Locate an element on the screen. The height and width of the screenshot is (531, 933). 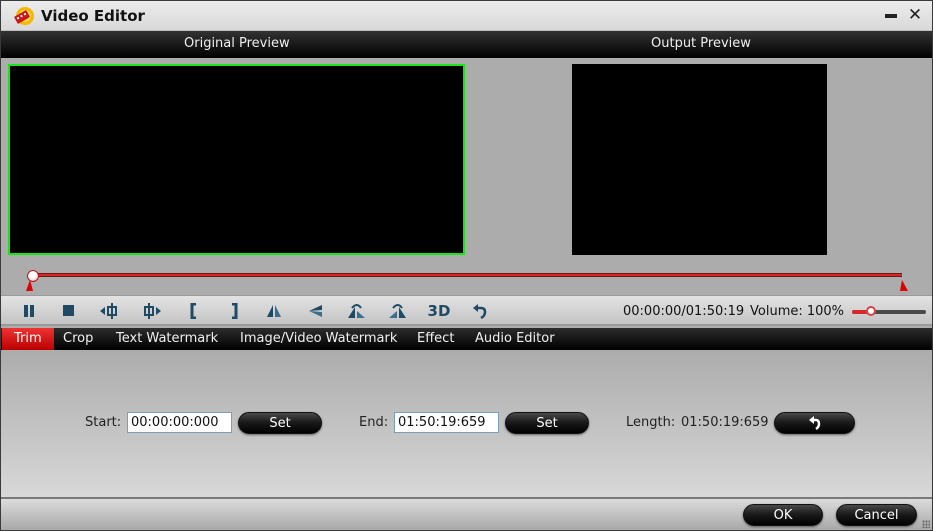
minimize-icon is located at coordinates (891, 16).